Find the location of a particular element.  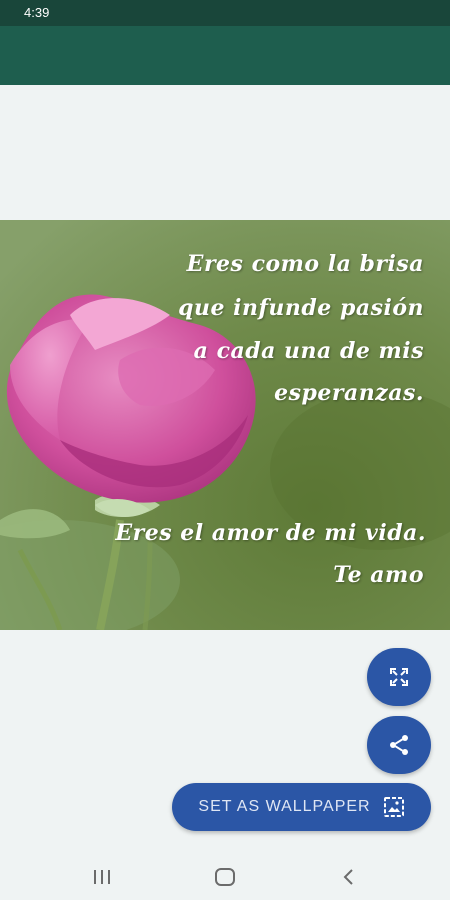

quote-line-2: que infunde pasión is located at coordinates (301, 308).